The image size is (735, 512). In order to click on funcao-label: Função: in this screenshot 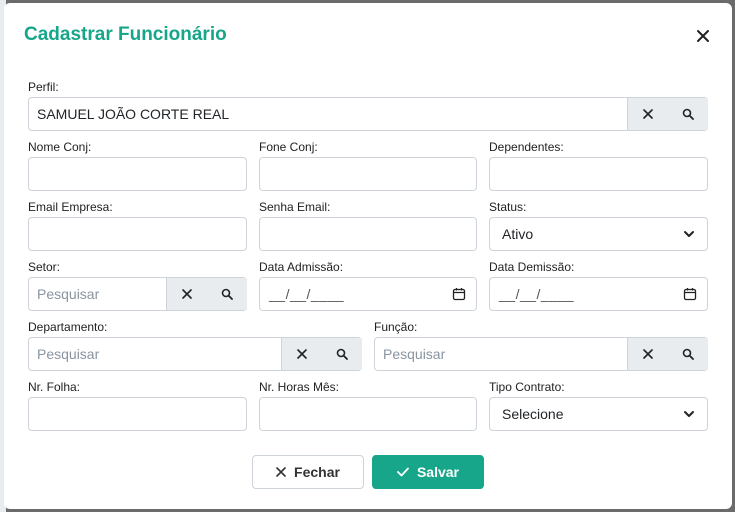, I will do `click(396, 327)`.